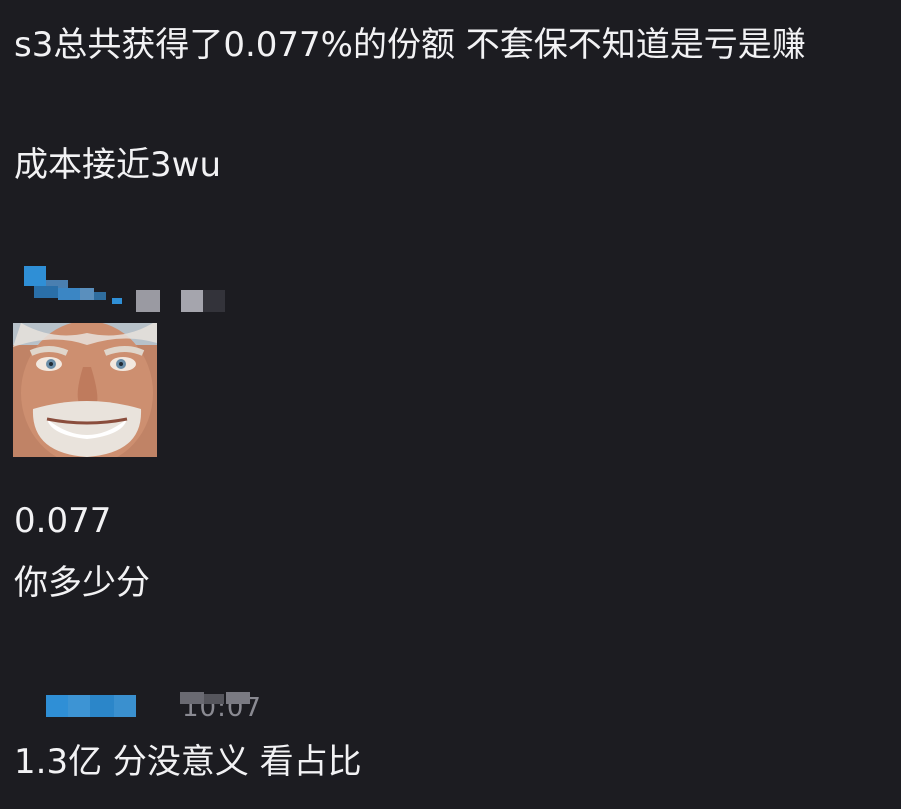  Describe the element at coordinates (82, 552) in the screenshot. I see `message-text: 0.077 你多少分` at that location.